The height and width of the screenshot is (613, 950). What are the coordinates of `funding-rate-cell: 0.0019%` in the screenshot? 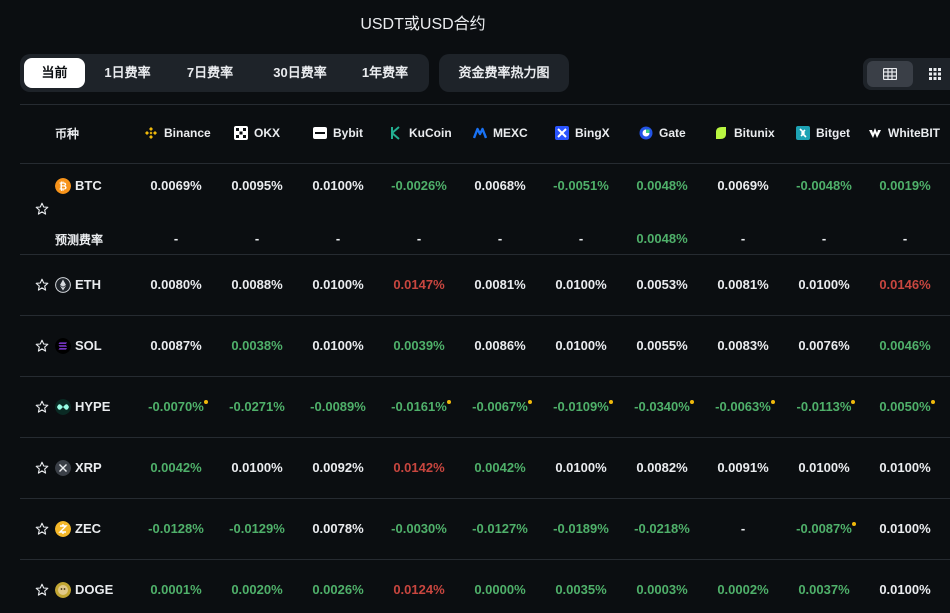 It's located at (905, 186).